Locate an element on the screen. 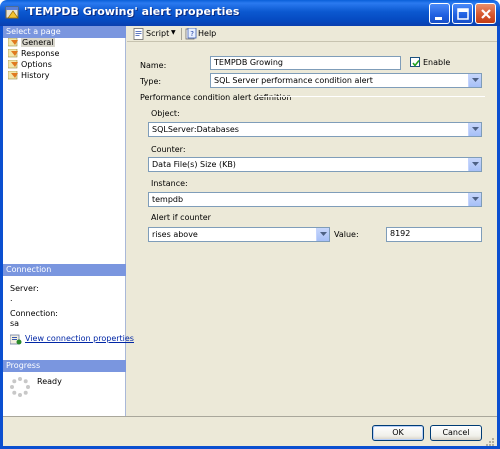 Image resolution: width=500 pixels, height=449 pixels. counter-label: Counter: is located at coordinates (168, 149).